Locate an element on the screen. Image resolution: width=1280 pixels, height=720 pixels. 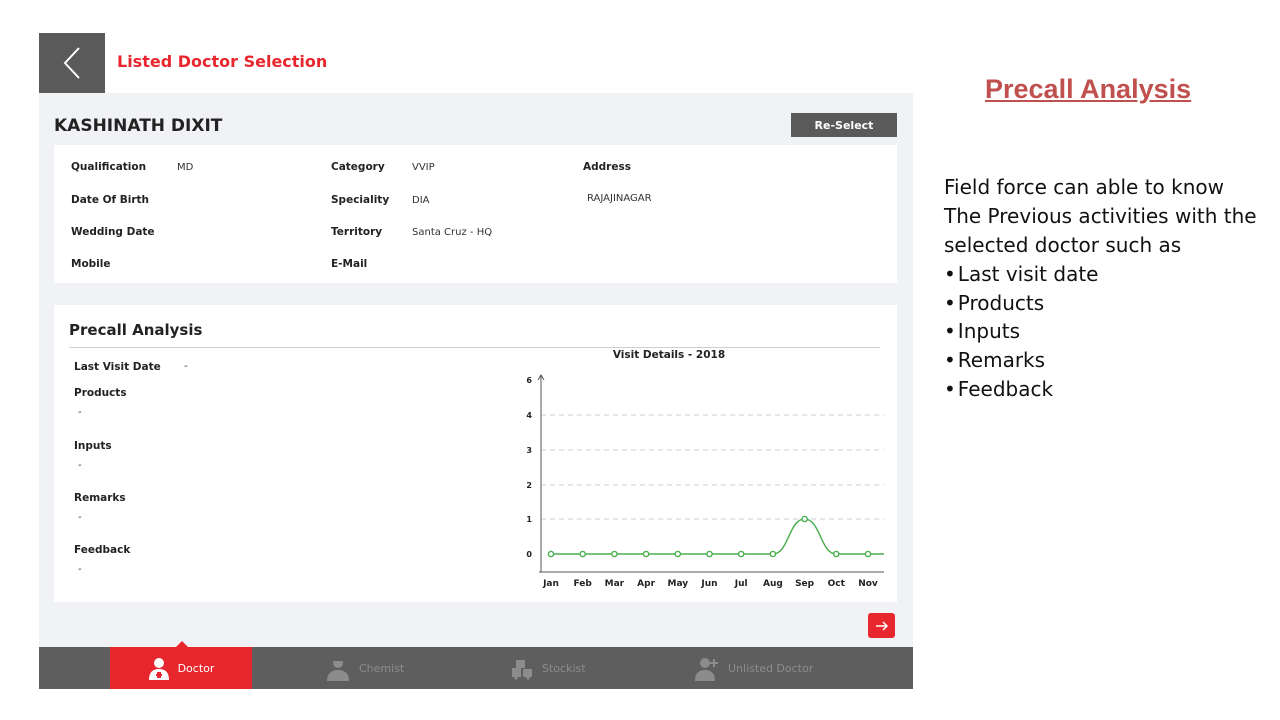
x-tick-label: Aug is located at coordinates (773, 584).